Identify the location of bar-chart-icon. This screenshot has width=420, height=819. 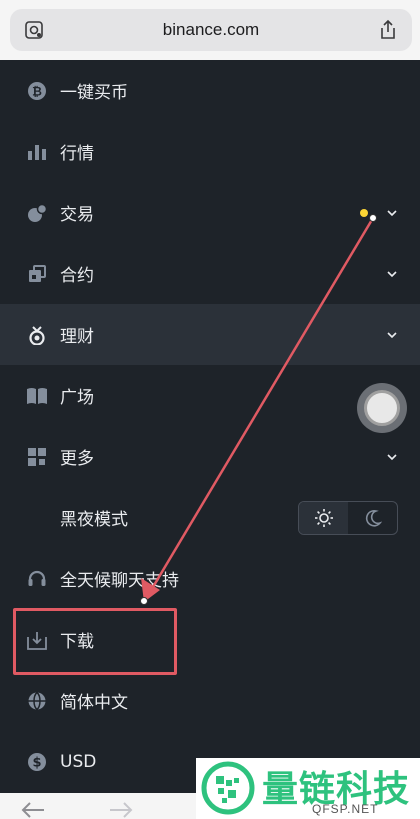
(37, 152).